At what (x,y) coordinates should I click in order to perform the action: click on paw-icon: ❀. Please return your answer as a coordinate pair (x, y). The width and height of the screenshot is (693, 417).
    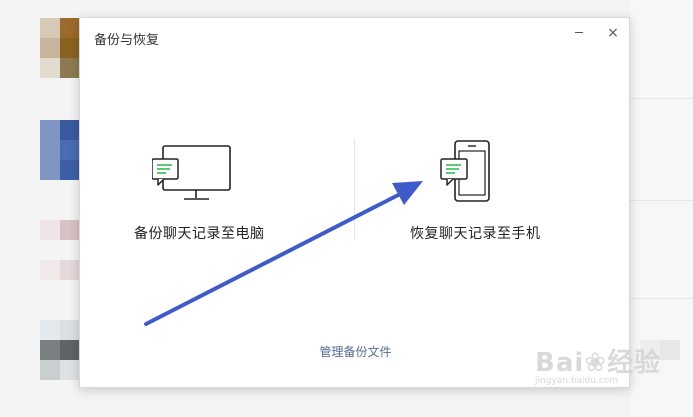
    Looking at the image, I should click on (596, 363).